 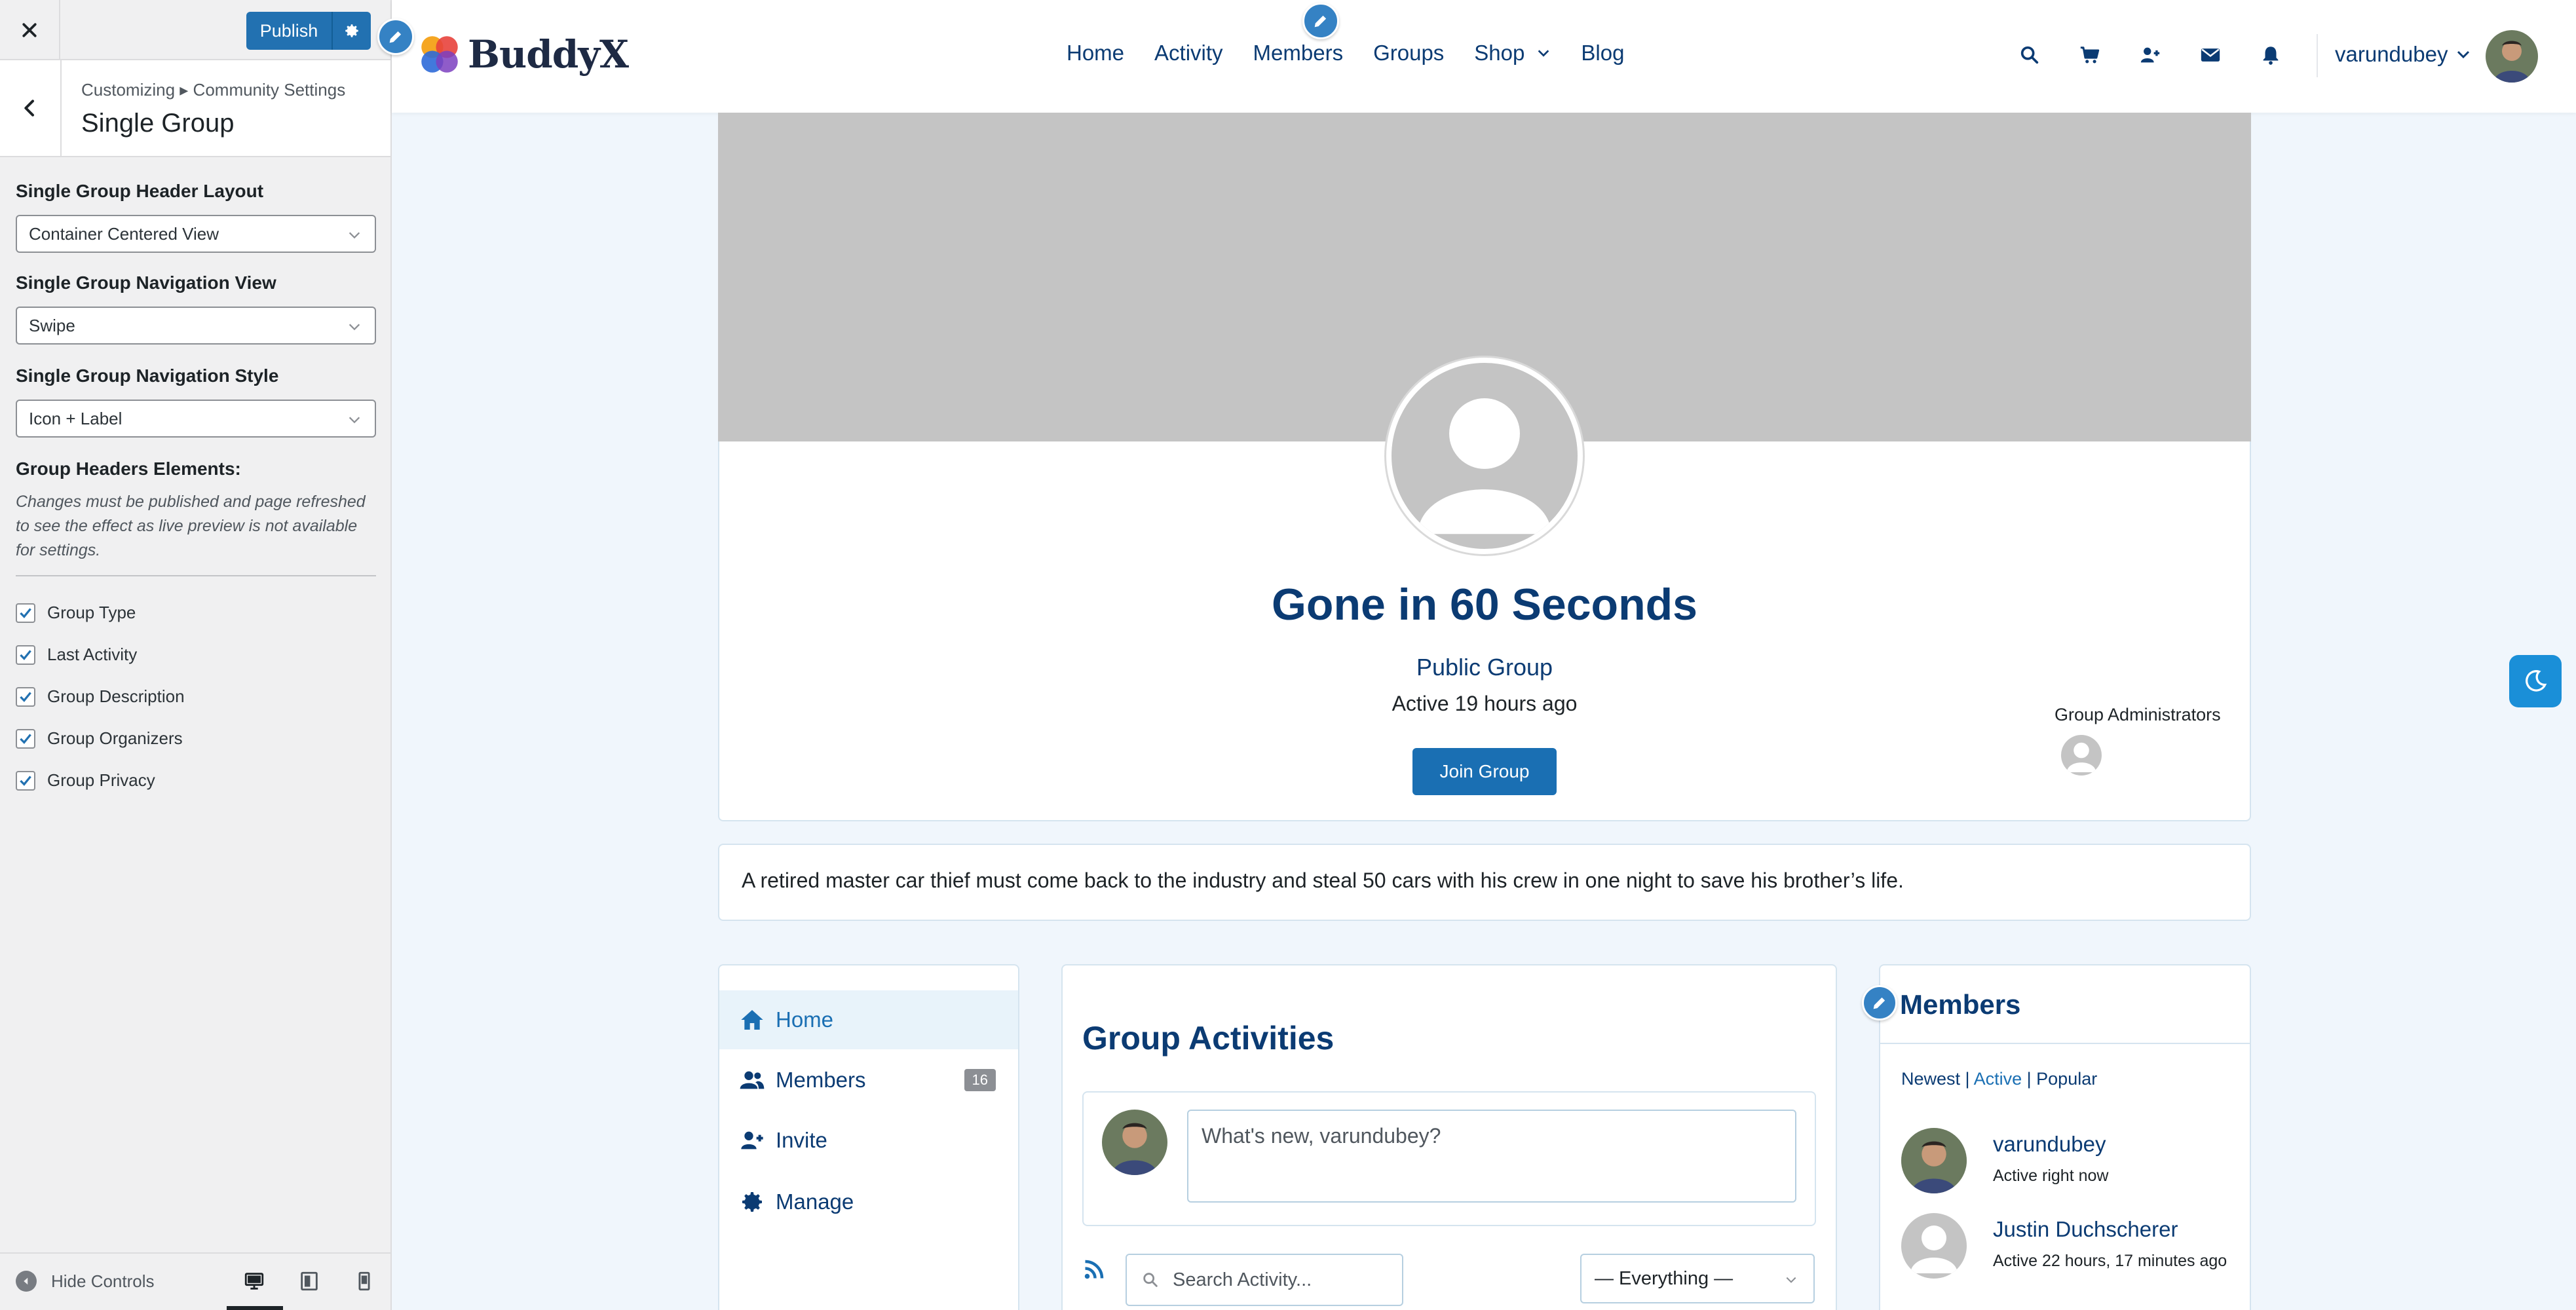 I want to click on edit-shortcut-logo, so click(x=395, y=37).